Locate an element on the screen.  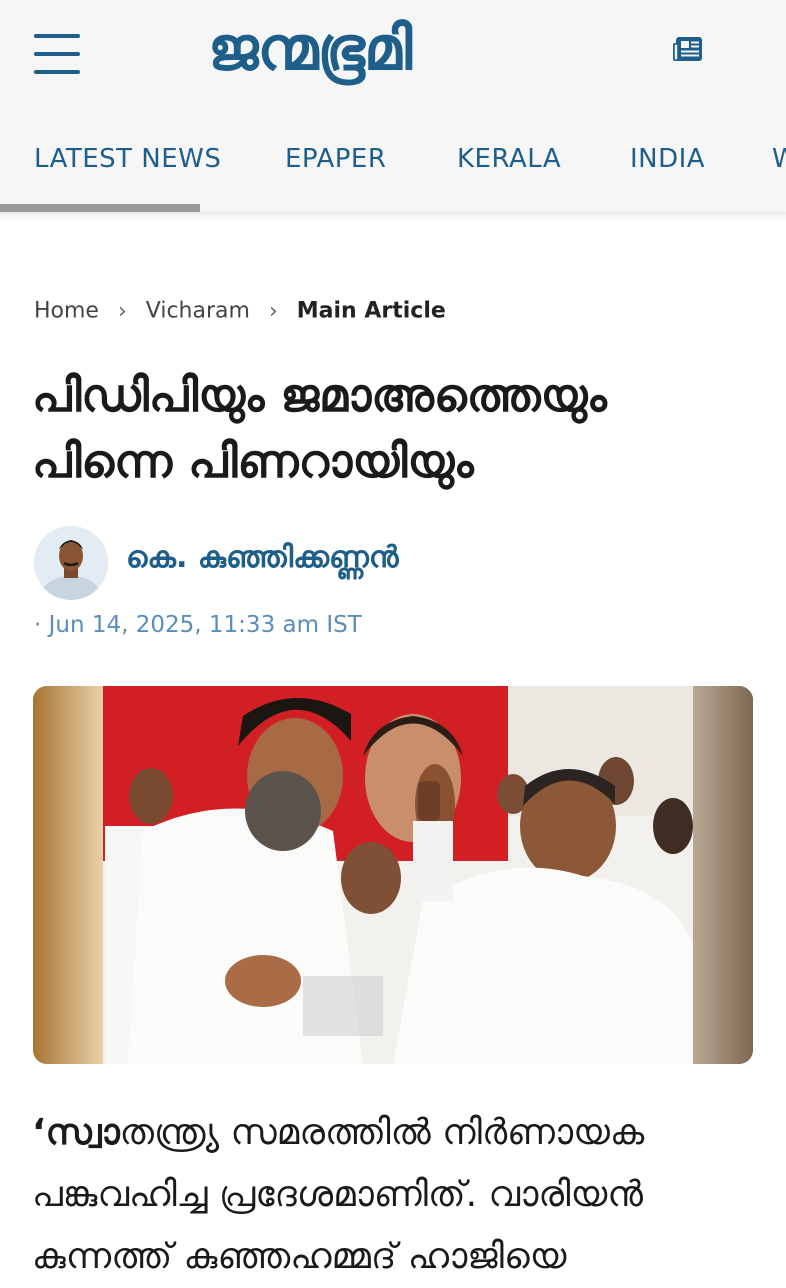
breadcrumb-home: Home is located at coordinates (66, 311).